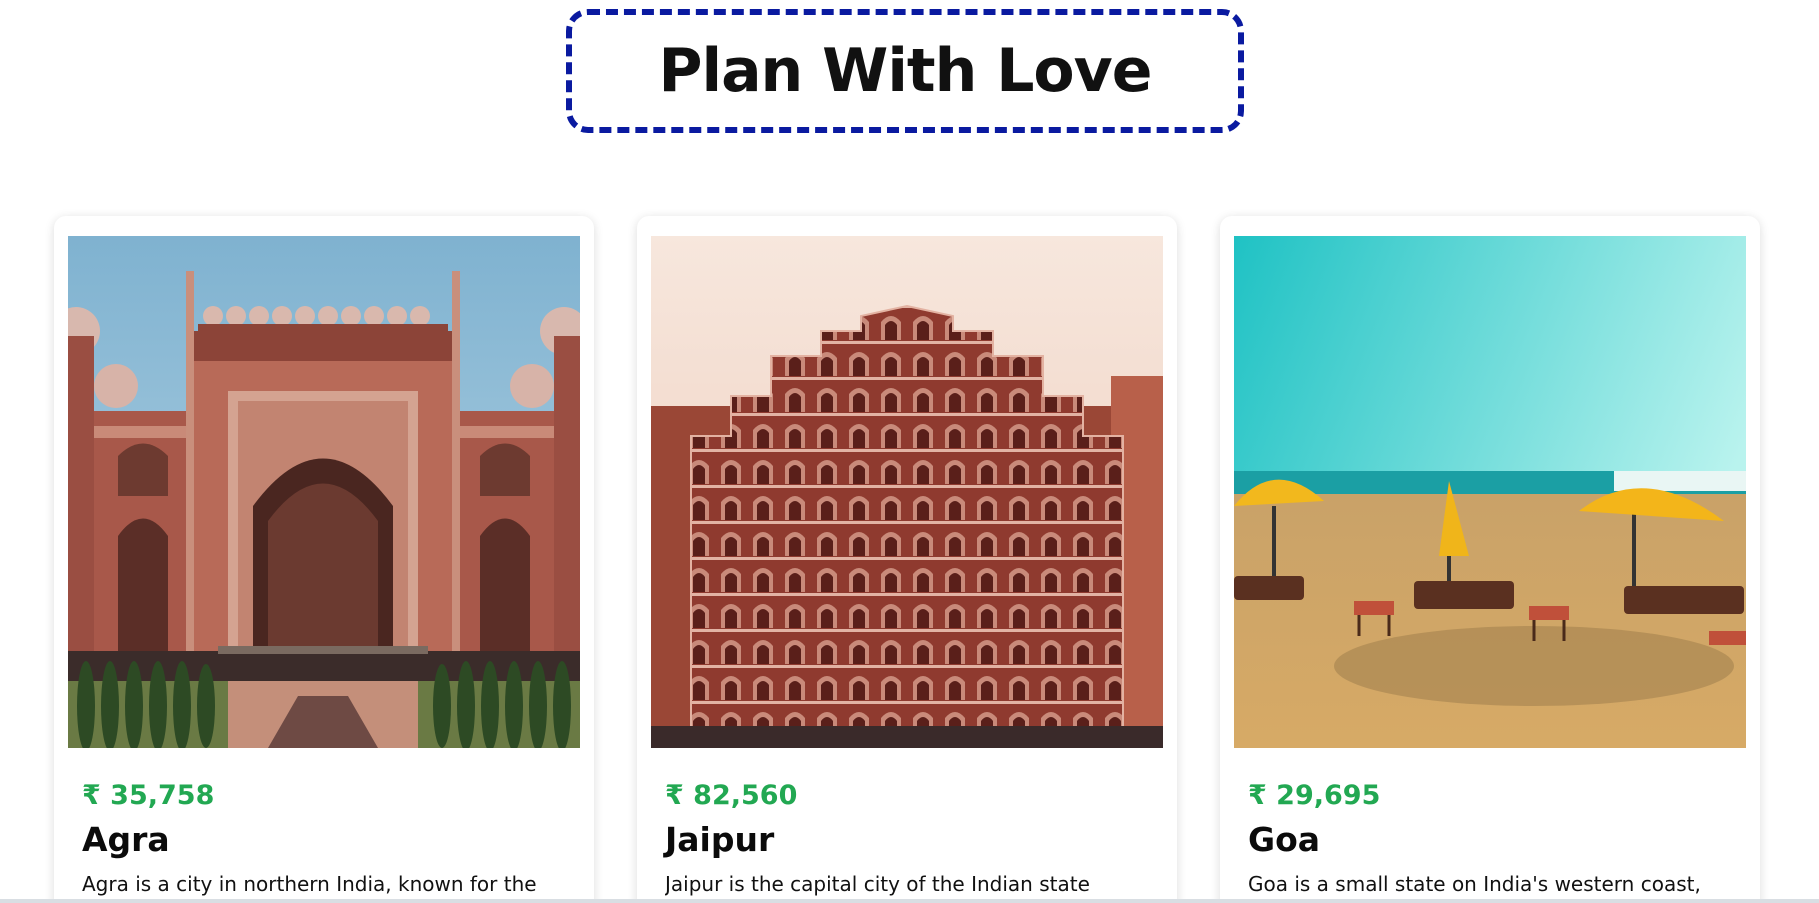 The image size is (1819, 903). Describe the element at coordinates (720, 839) in the screenshot. I see `city-name: Jaipur` at that location.